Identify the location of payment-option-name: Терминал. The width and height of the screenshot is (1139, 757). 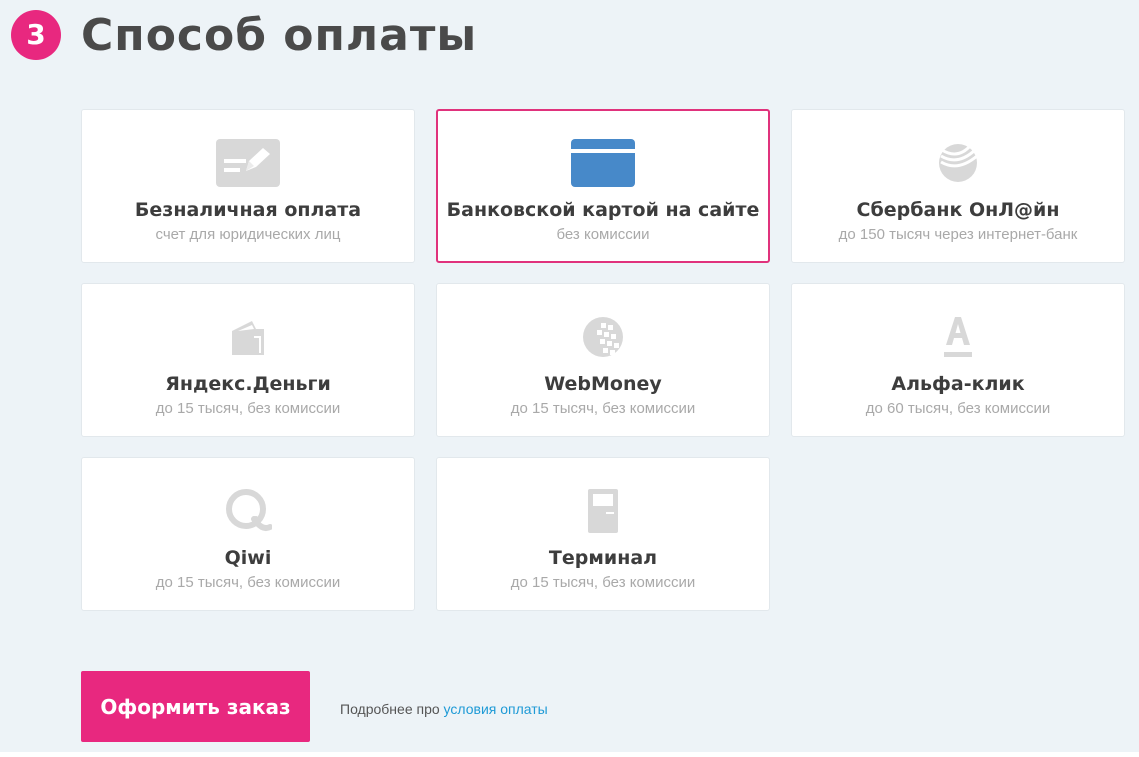
(603, 558).